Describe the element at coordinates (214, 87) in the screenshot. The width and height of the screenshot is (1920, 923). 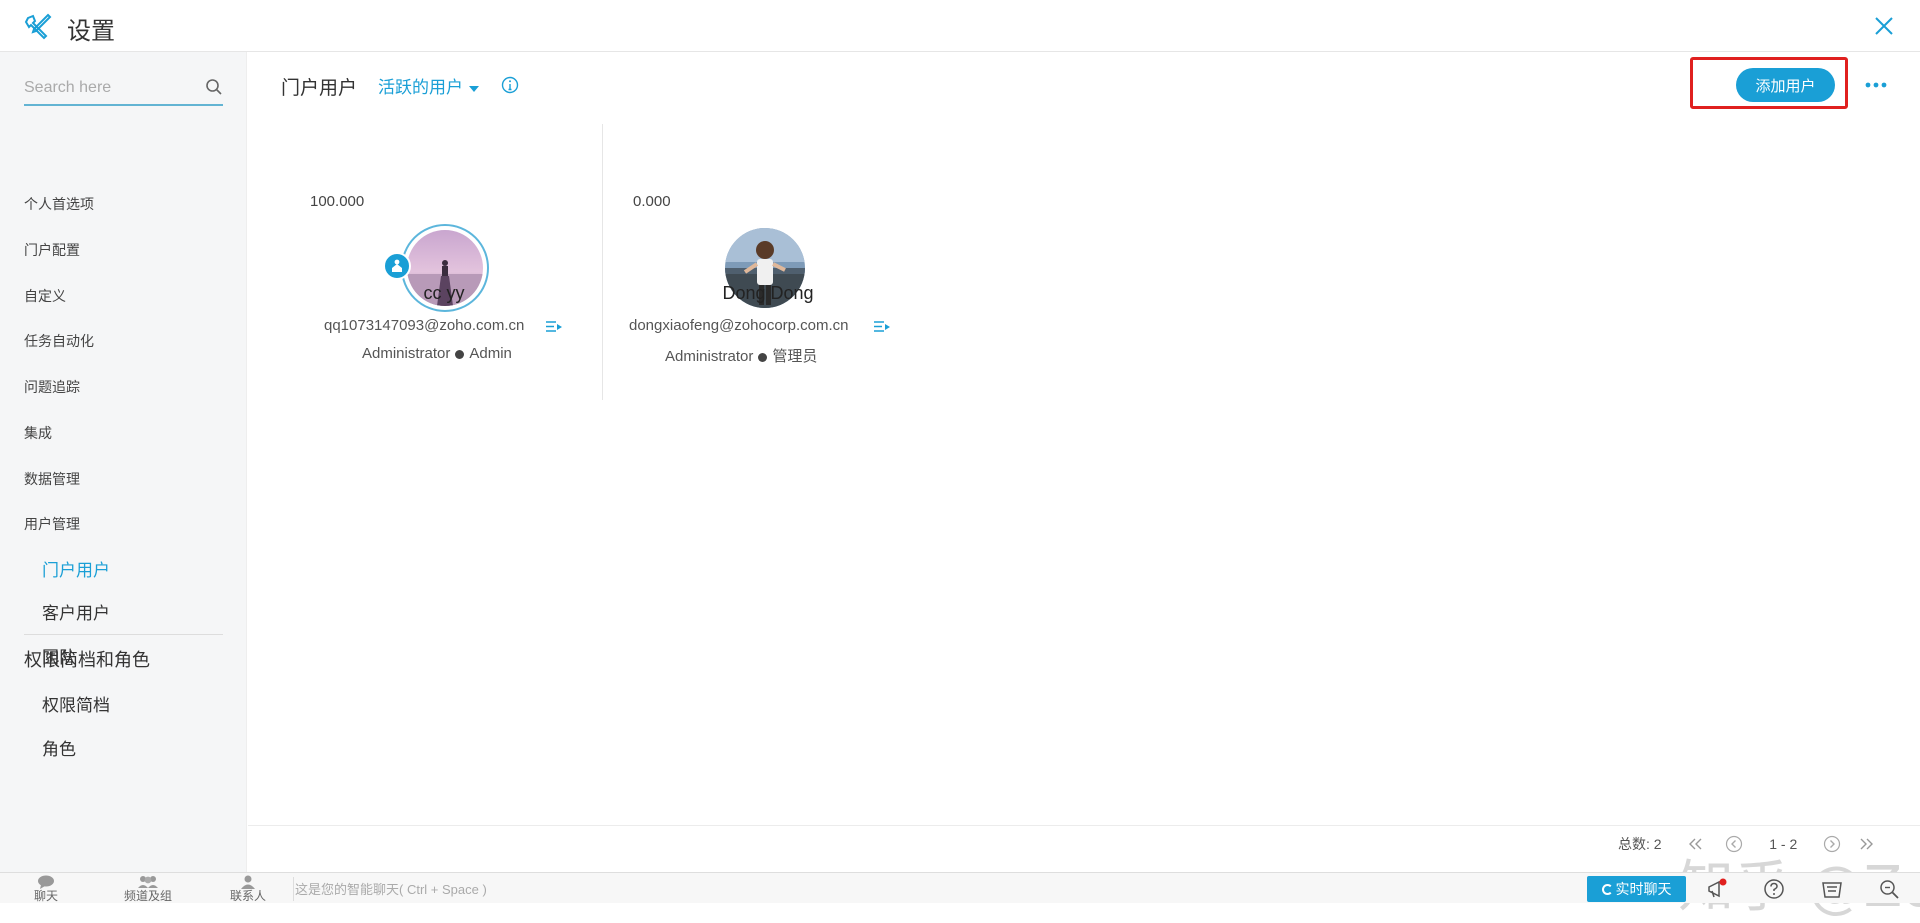
I see `search-icon` at that location.